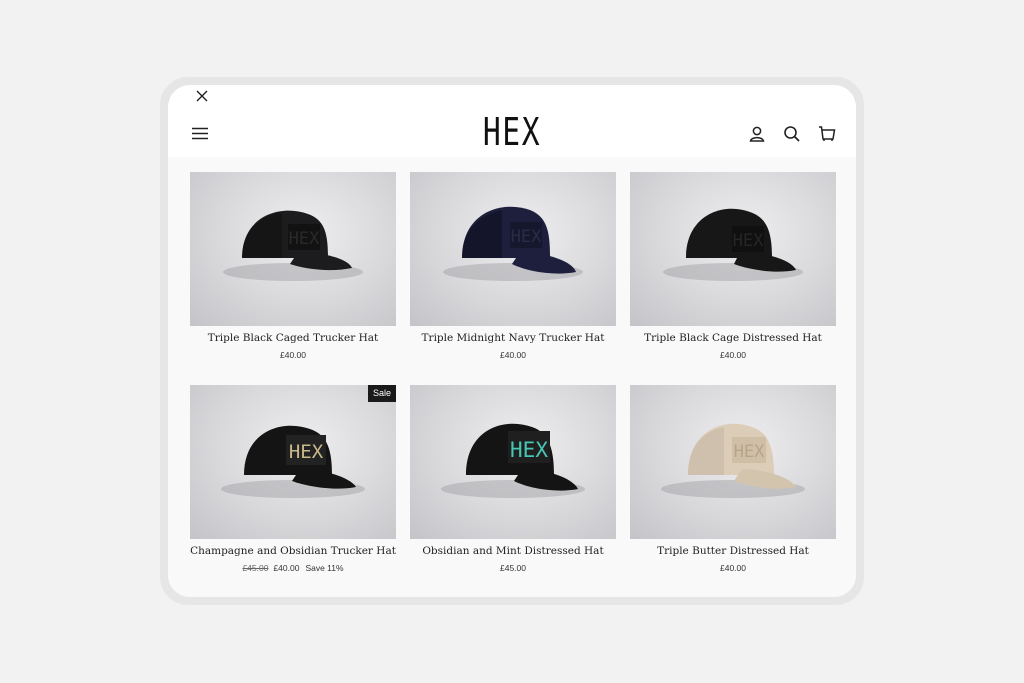  I want to click on product-title: Obsidian and Mint Distressed Hat, so click(513, 551).